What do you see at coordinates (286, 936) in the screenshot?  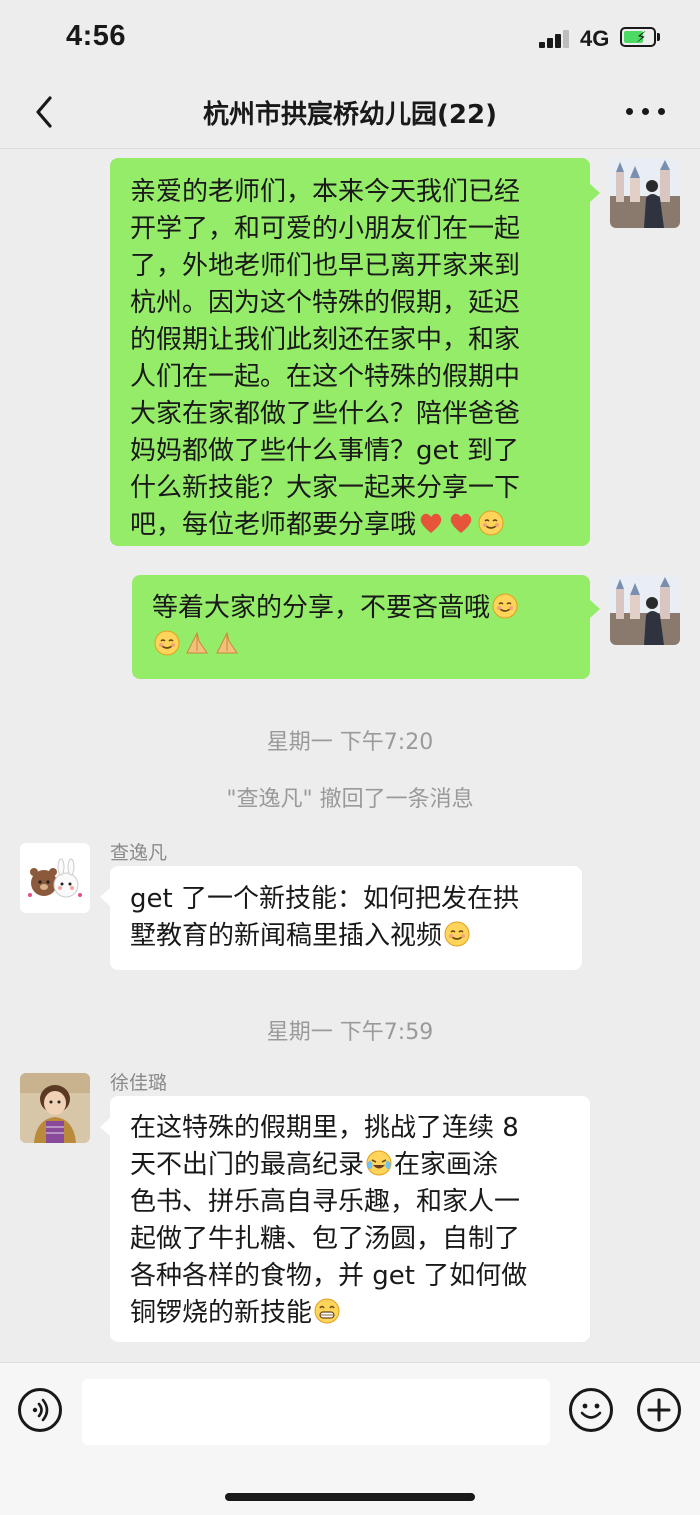 I see `message-text: 墅教育的新闻稿里插入视频` at bounding box center [286, 936].